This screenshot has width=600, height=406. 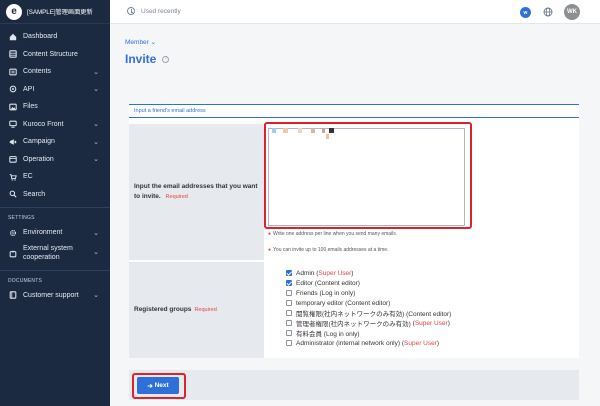 I want to click on sidebar-item-kuroco-front: Kuroco Front ⌄, so click(x=55, y=125).